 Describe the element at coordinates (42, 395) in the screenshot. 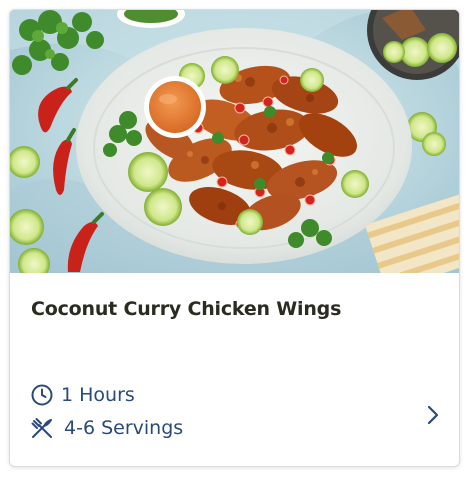

I see `clock-icon` at that location.